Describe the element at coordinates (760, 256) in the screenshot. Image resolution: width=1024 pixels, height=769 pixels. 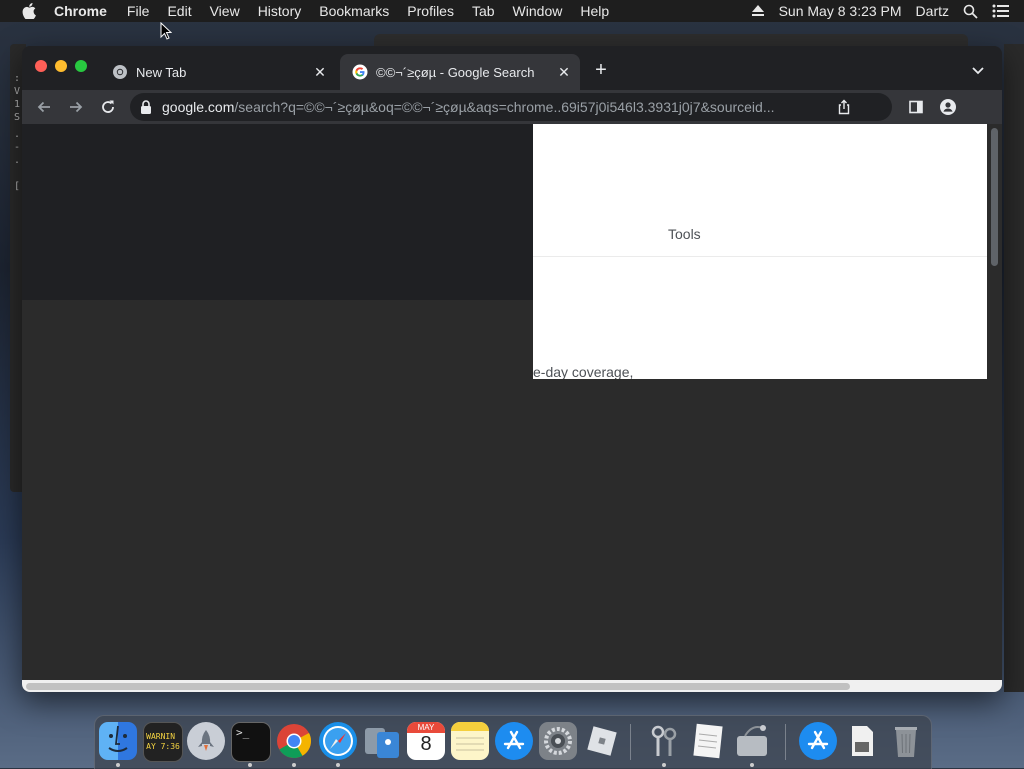
I see `results-divider` at that location.